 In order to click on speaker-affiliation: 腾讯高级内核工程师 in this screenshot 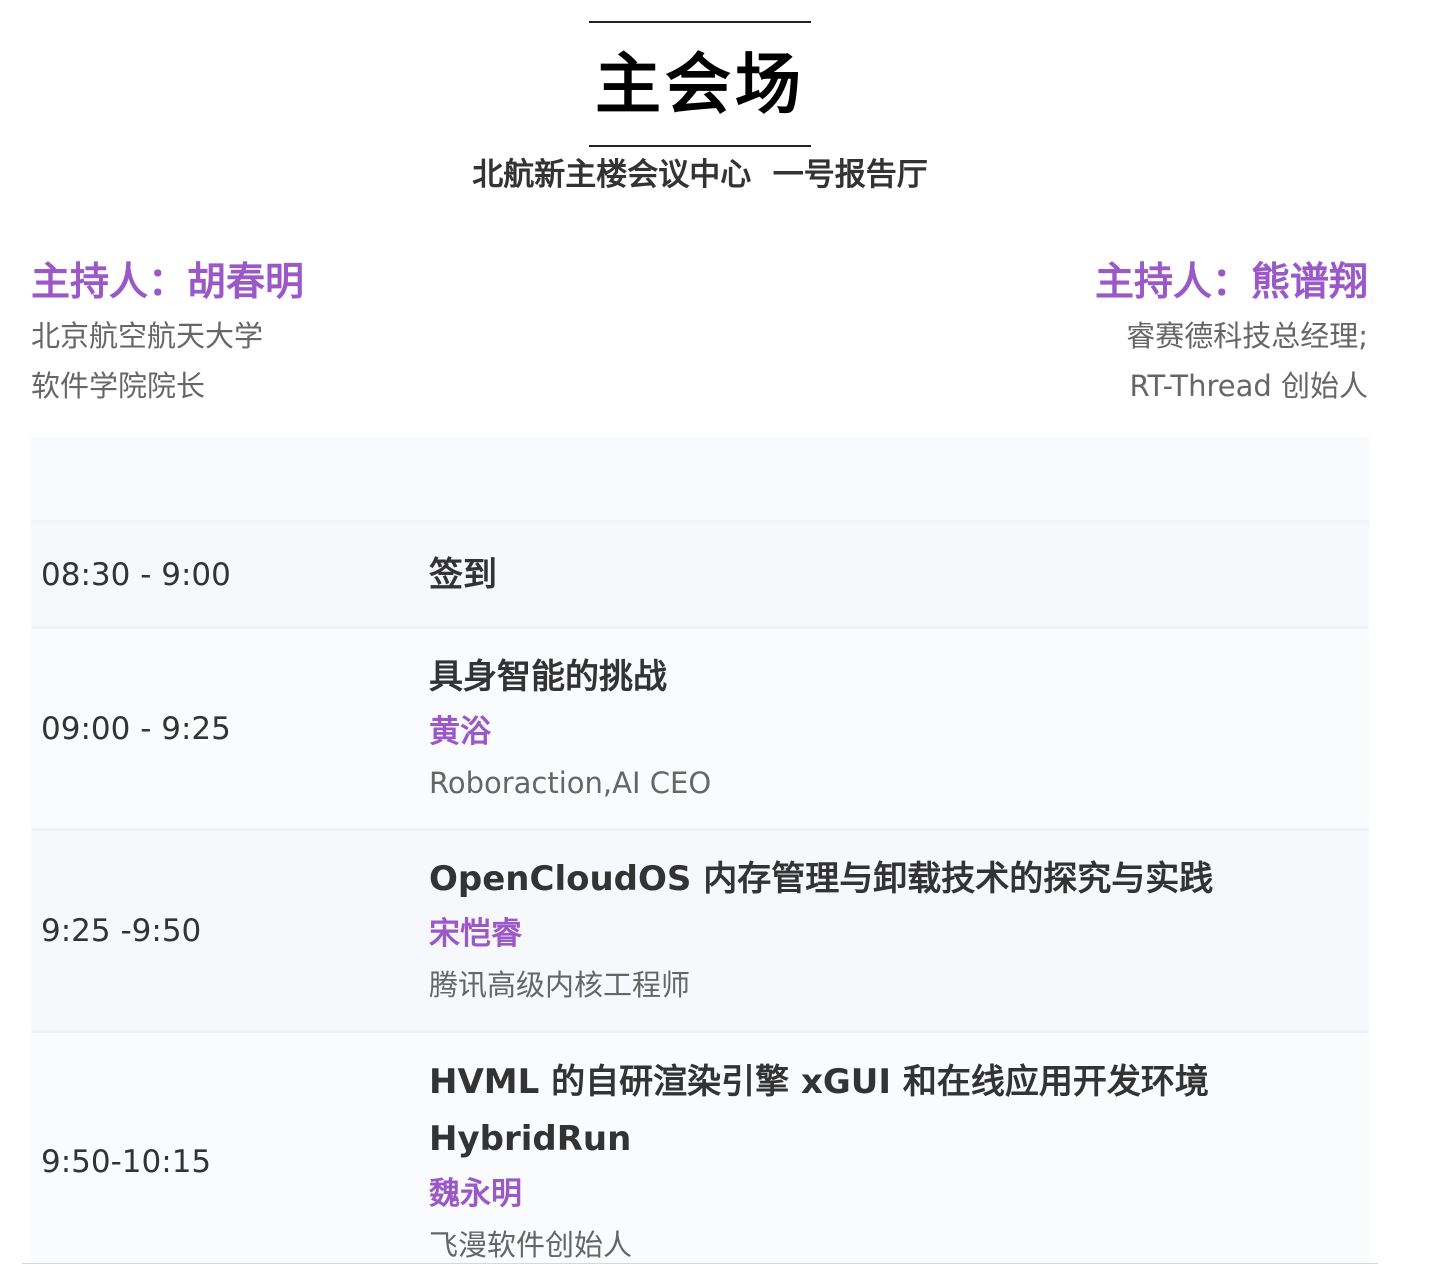, I will do `click(560, 985)`.